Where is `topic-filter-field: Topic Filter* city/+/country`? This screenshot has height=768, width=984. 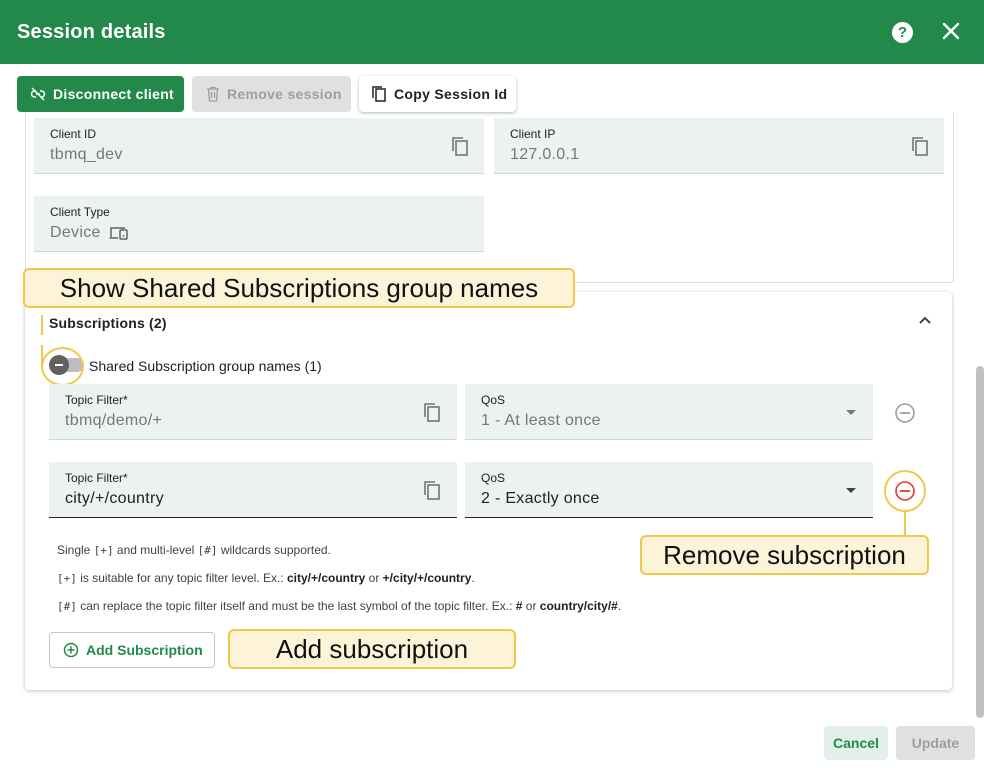 topic-filter-field: Topic Filter* city/+/country is located at coordinates (253, 490).